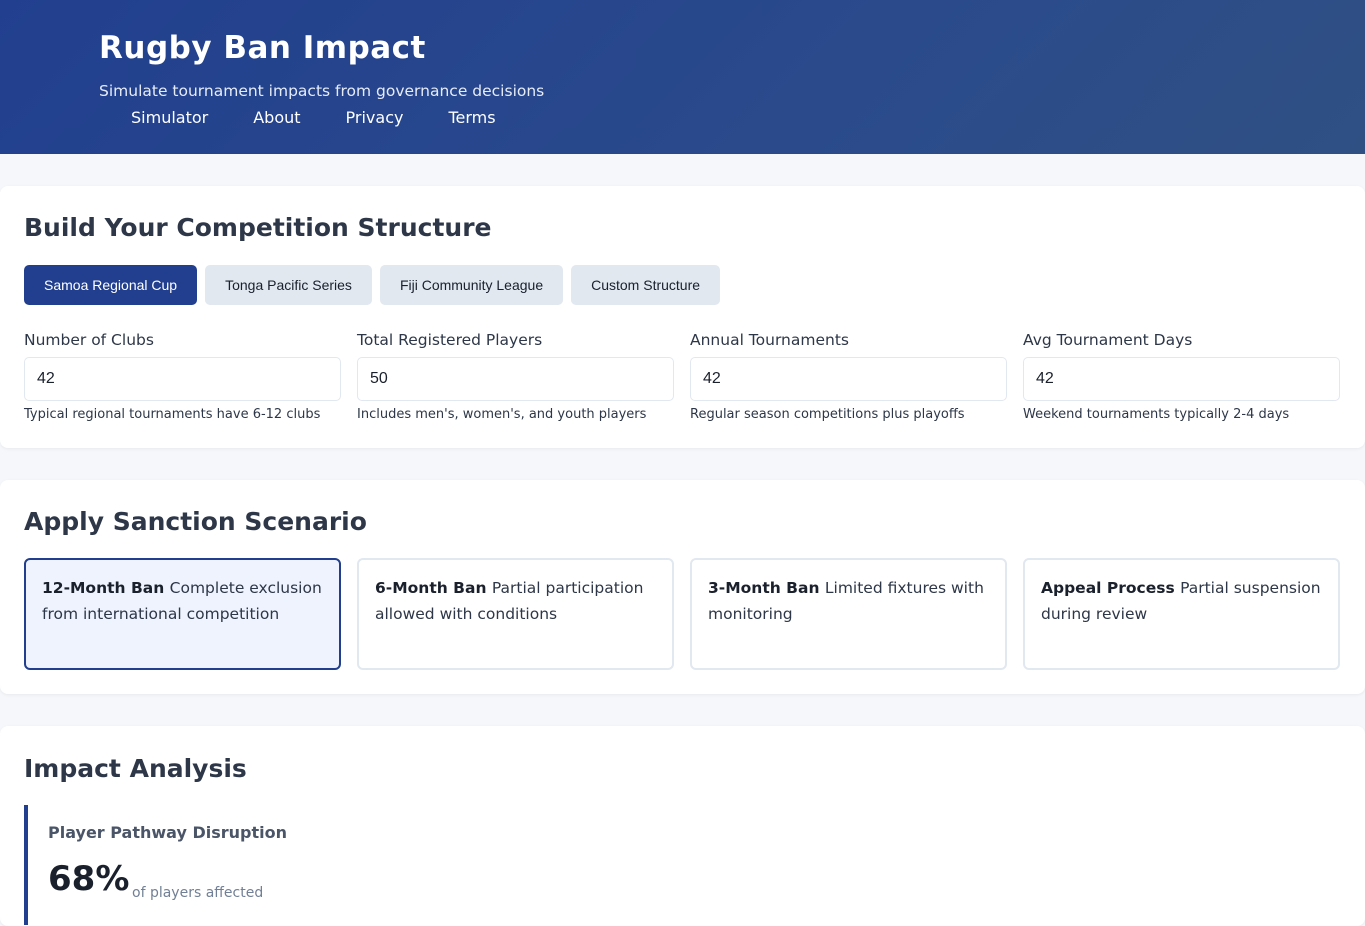 Image resolution: width=1365 pixels, height=926 pixels. What do you see at coordinates (89, 340) in the screenshot?
I see `field-label: Number of Clubs` at bounding box center [89, 340].